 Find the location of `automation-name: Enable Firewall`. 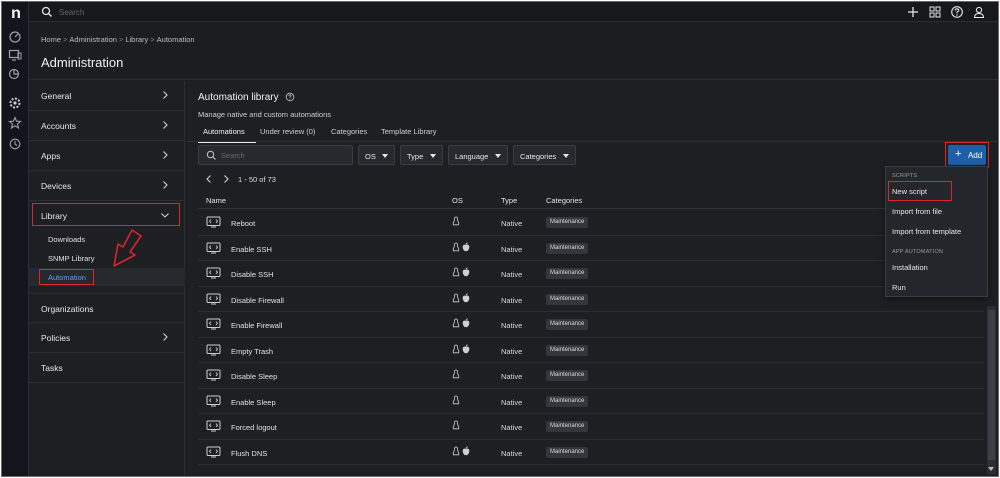

automation-name: Enable Firewall is located at coordinates (256, 325).